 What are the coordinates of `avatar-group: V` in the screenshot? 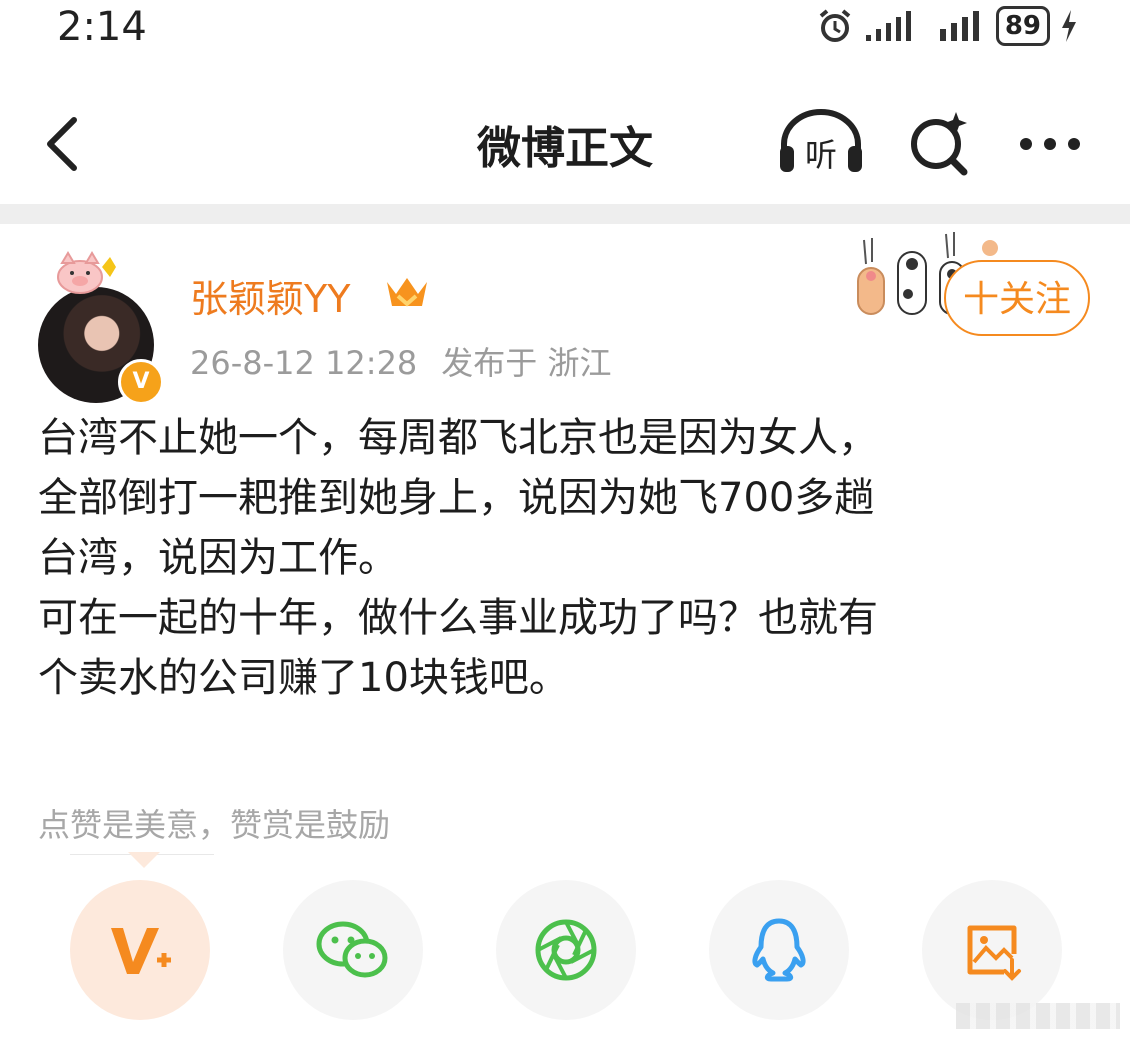 It's located at (103, 327).